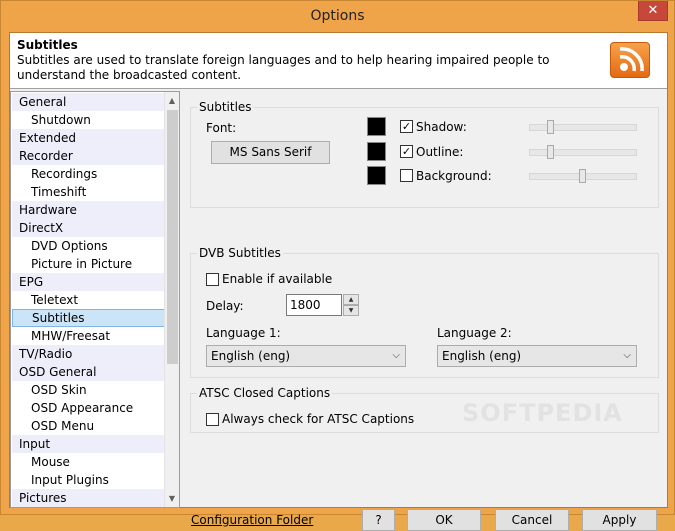 Image resolution: width=675 pixels, height=531 pixels. I want to click on tree-item-subtitles: Subtitles, so click(89, 318).